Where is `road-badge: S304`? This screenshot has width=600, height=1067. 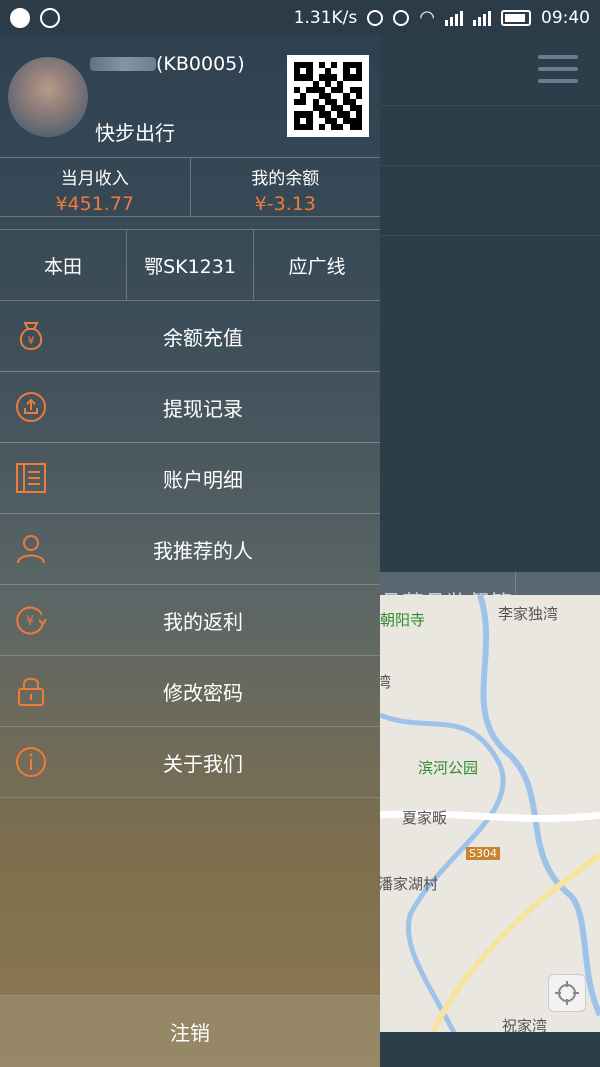
road-badge: S304 is located at coordinates (483, 853).